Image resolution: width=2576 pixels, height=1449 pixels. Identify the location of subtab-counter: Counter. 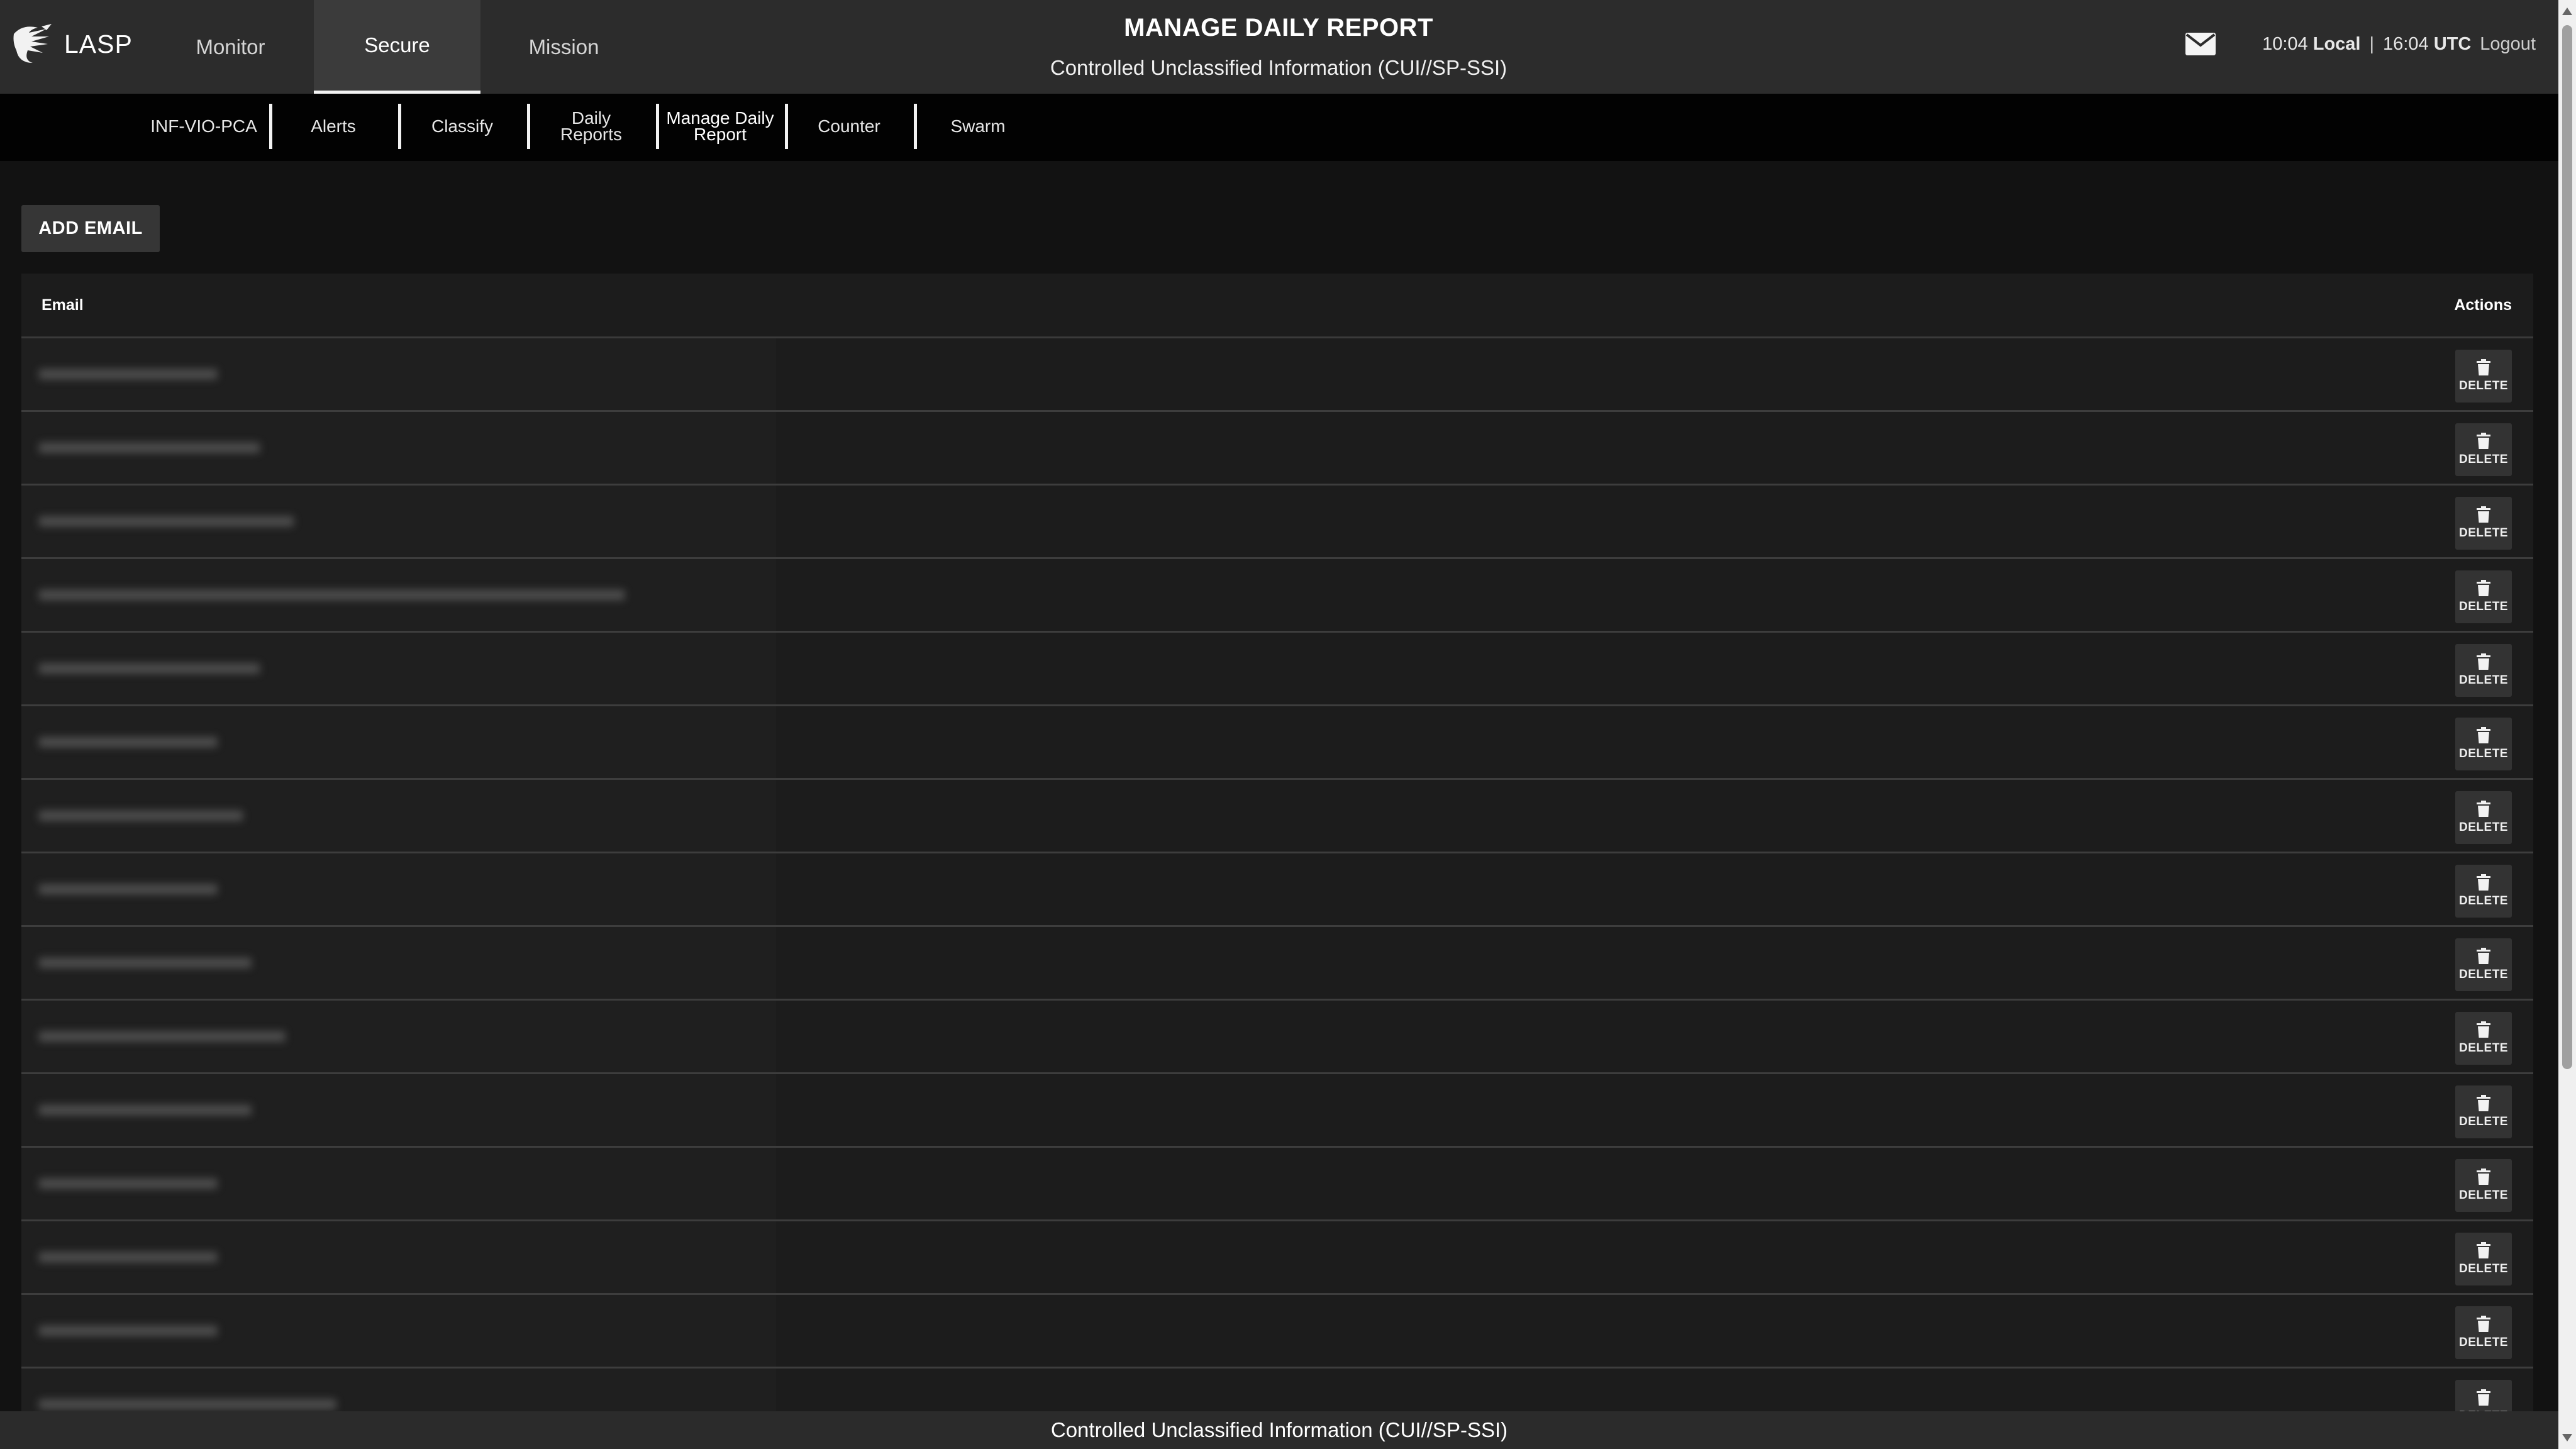
(849, 126).